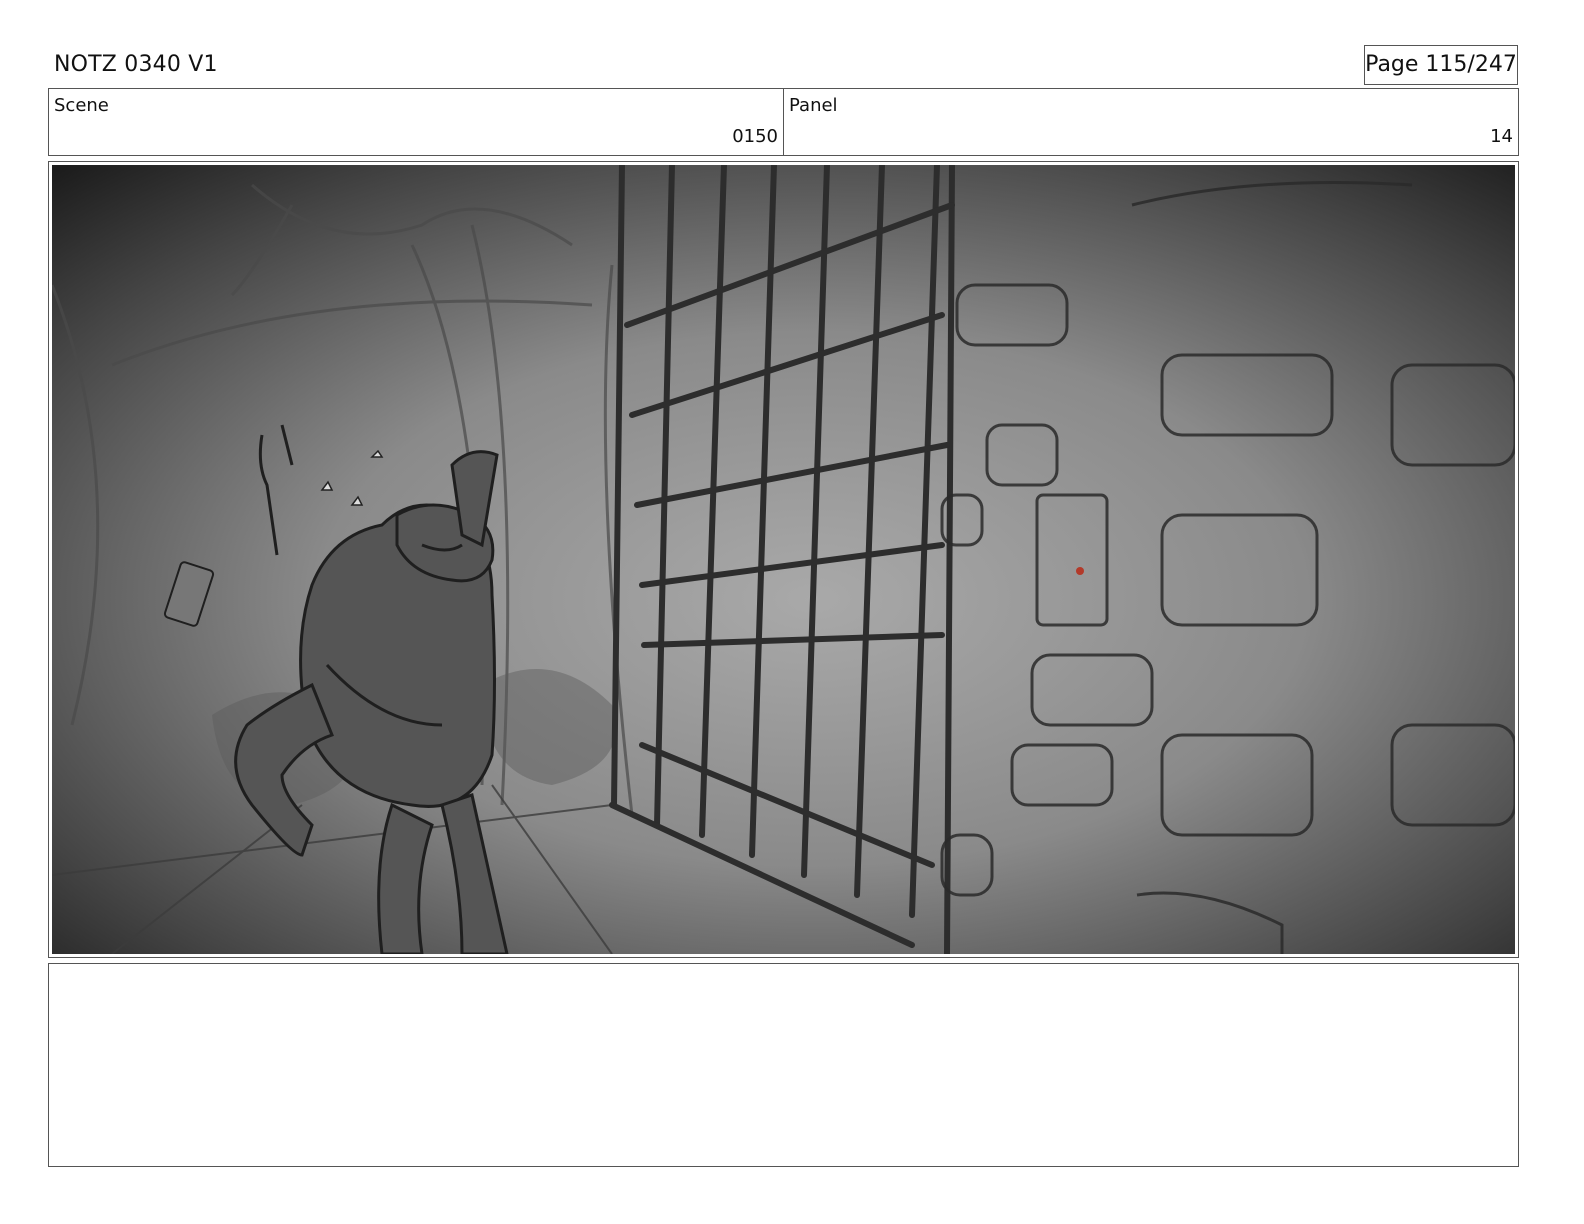  What do you see at coordinates (1441, 65) in the screenshot?
I see `page-number: Page 115/247` at bounding box center [1441, 65].